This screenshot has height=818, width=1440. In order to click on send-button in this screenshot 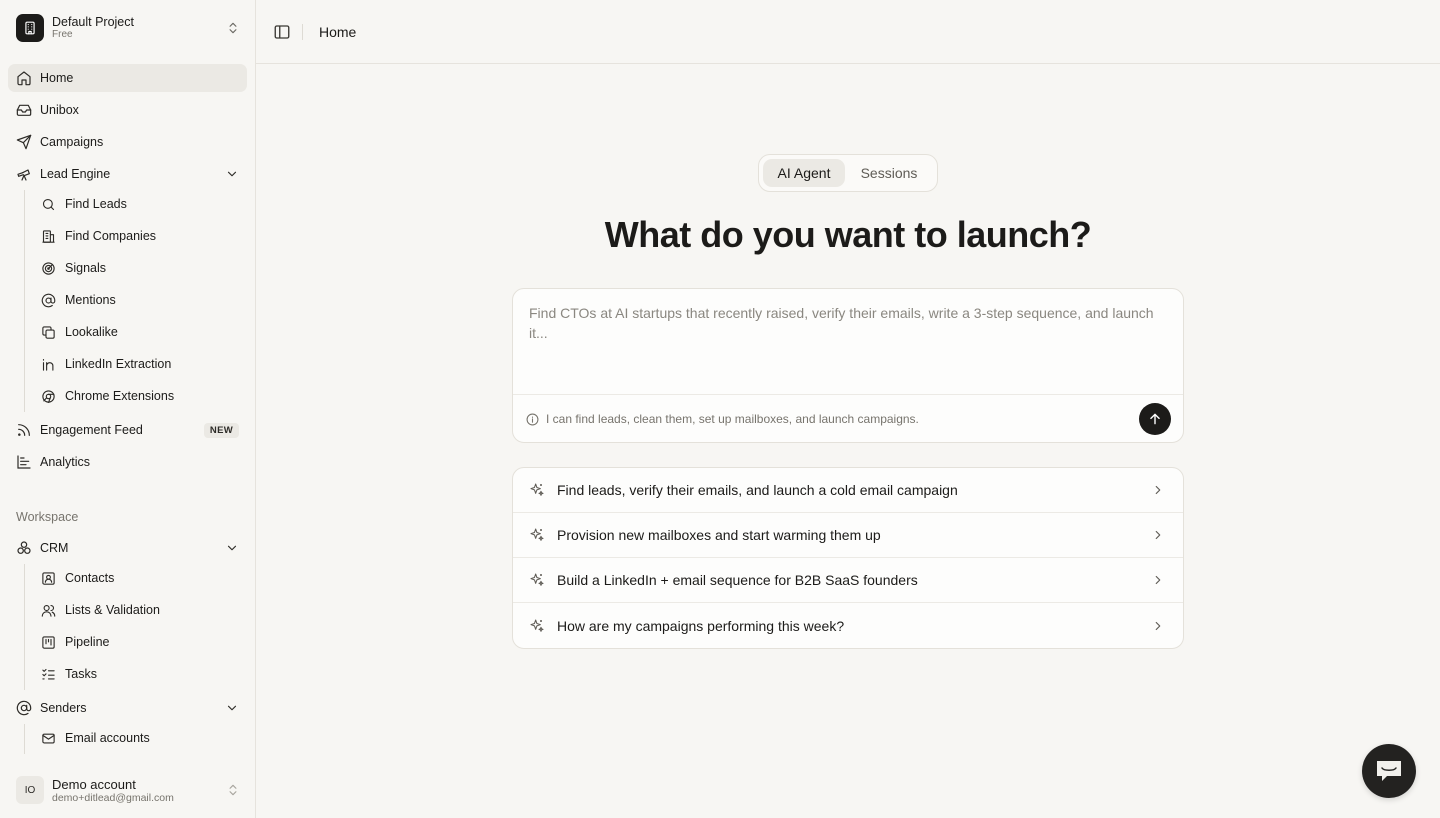, I will do `click(1155, 419)`.